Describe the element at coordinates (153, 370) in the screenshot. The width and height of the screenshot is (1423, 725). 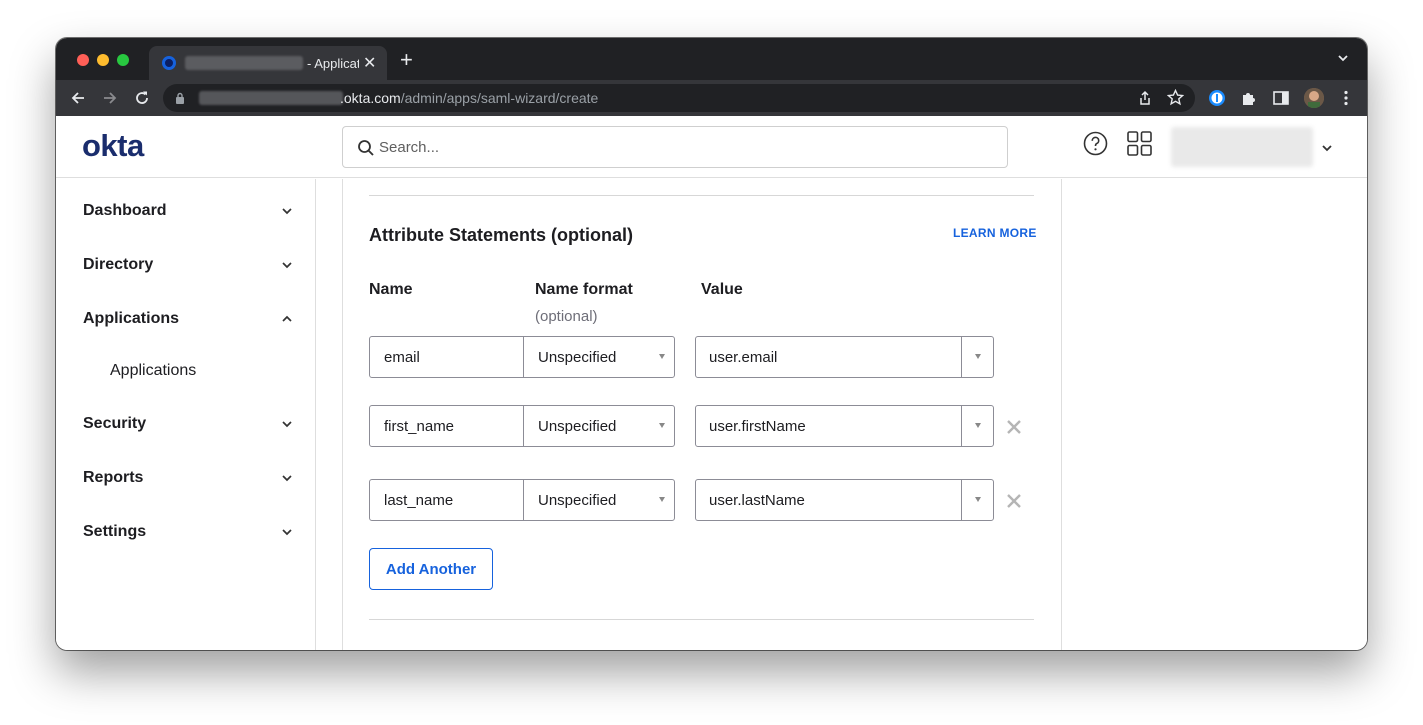
I see `sidebar-subitem-label: Applications` at that location.